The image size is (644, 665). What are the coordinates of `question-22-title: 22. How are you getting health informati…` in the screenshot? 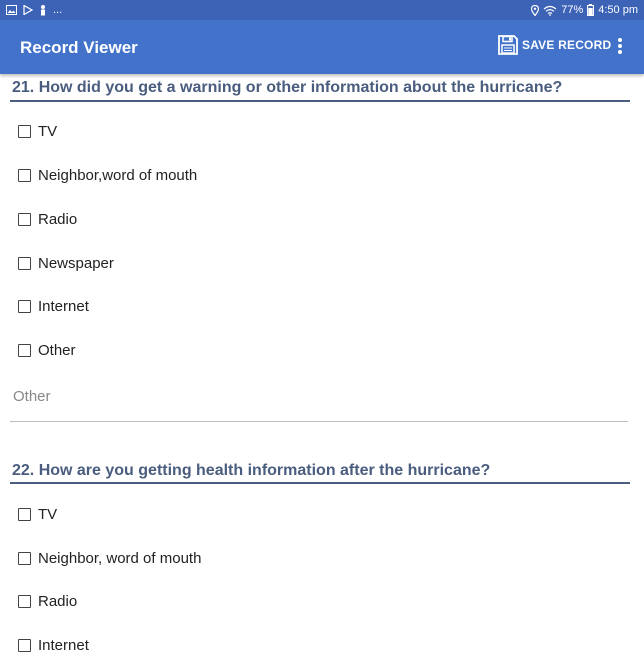 It's located at (251, 470).